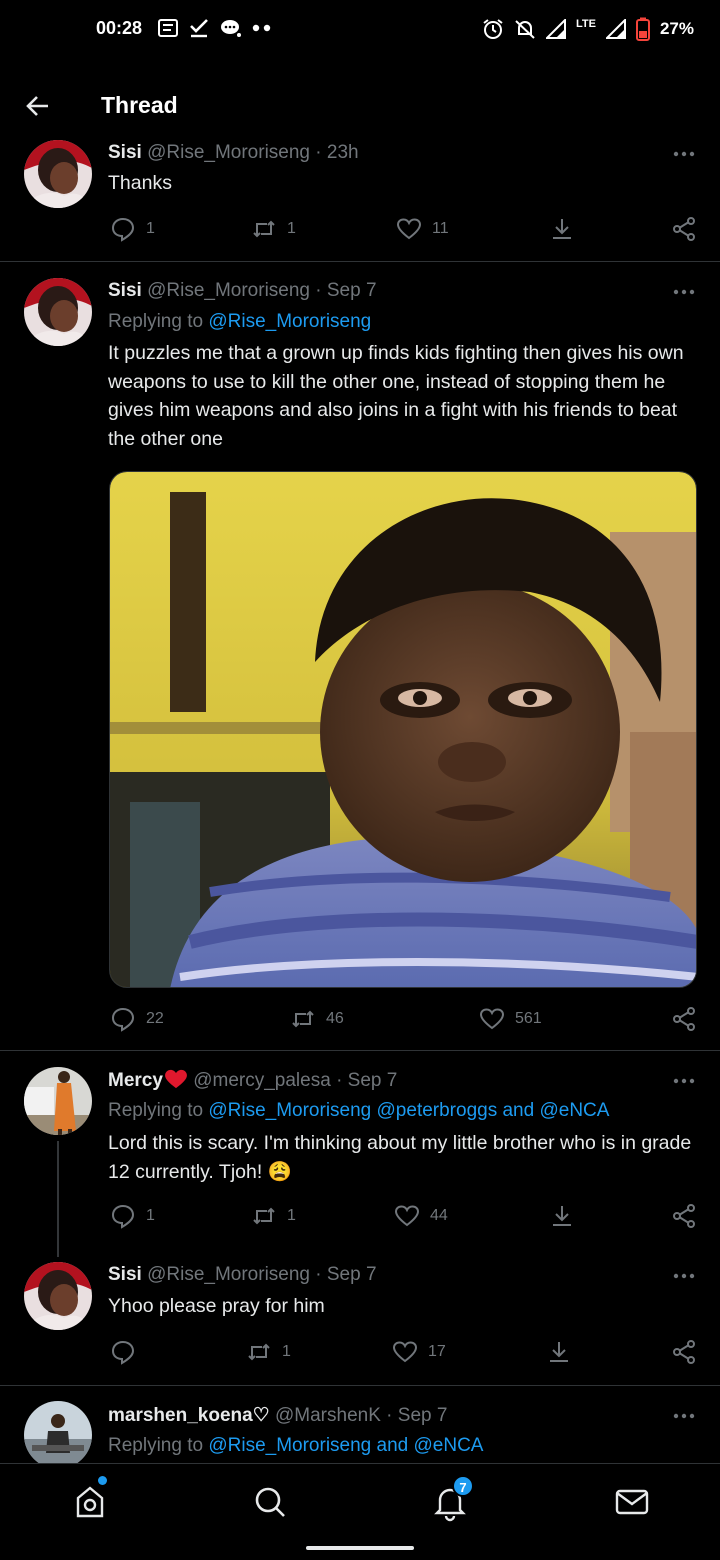 Image resolution: width=720 pixels, height=1560 pixels. Describe the element at coordinates (289, 321) in the screenshot. I see `replying-mentions: @Rise_Mororiseng` at that location.